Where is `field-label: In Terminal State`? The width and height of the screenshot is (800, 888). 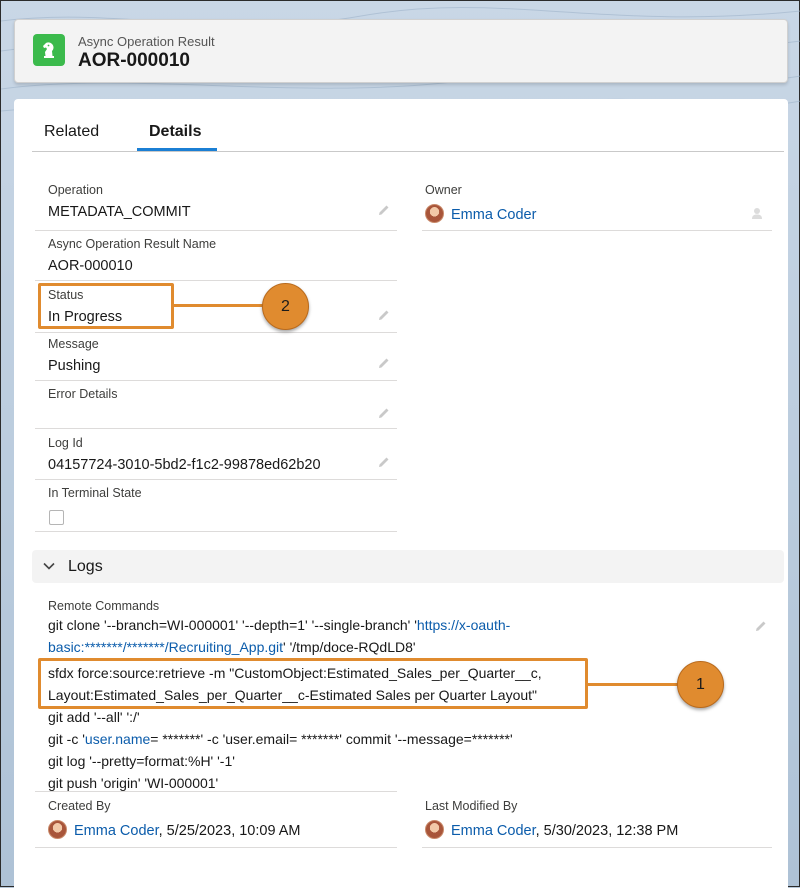 field-label: In Terminal State is located at coordinates (95, 493).